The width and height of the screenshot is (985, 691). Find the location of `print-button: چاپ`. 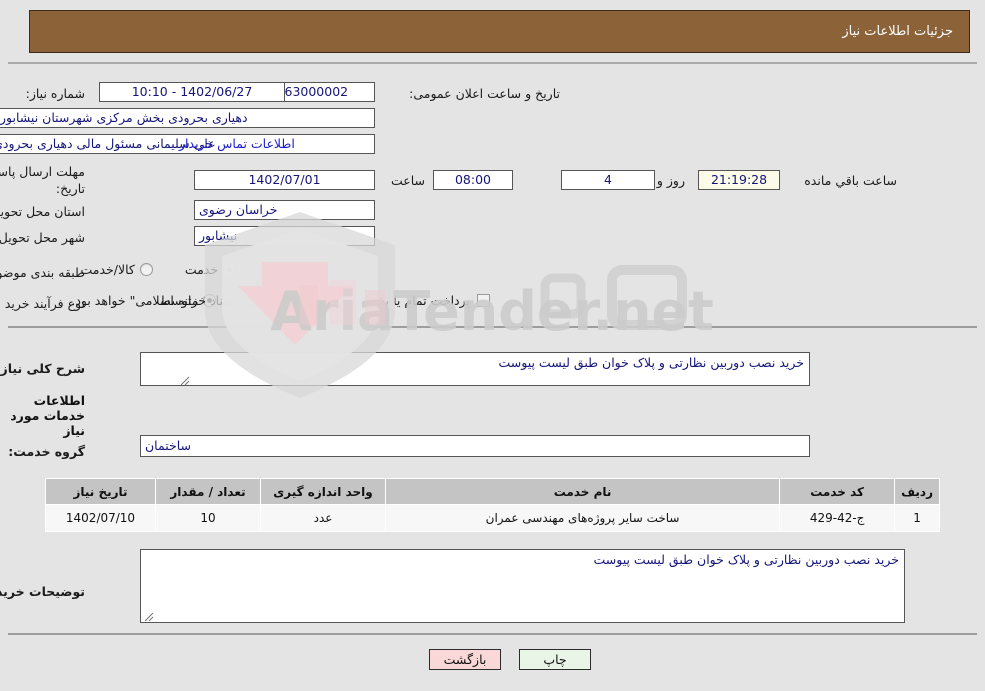

print-button: چاپ is located at coordinates (555, 659).